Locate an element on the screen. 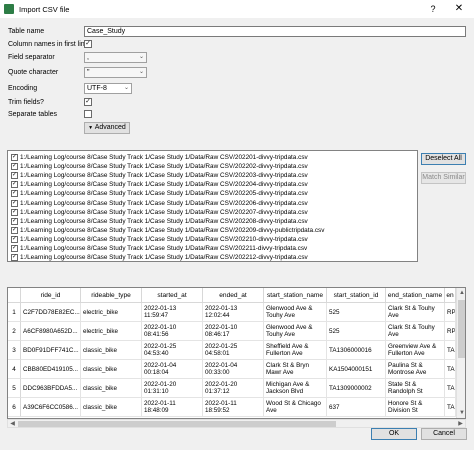 The height and width of the screenshot is (450, 474). row-number: 4 is located at coordinates (14, 369).